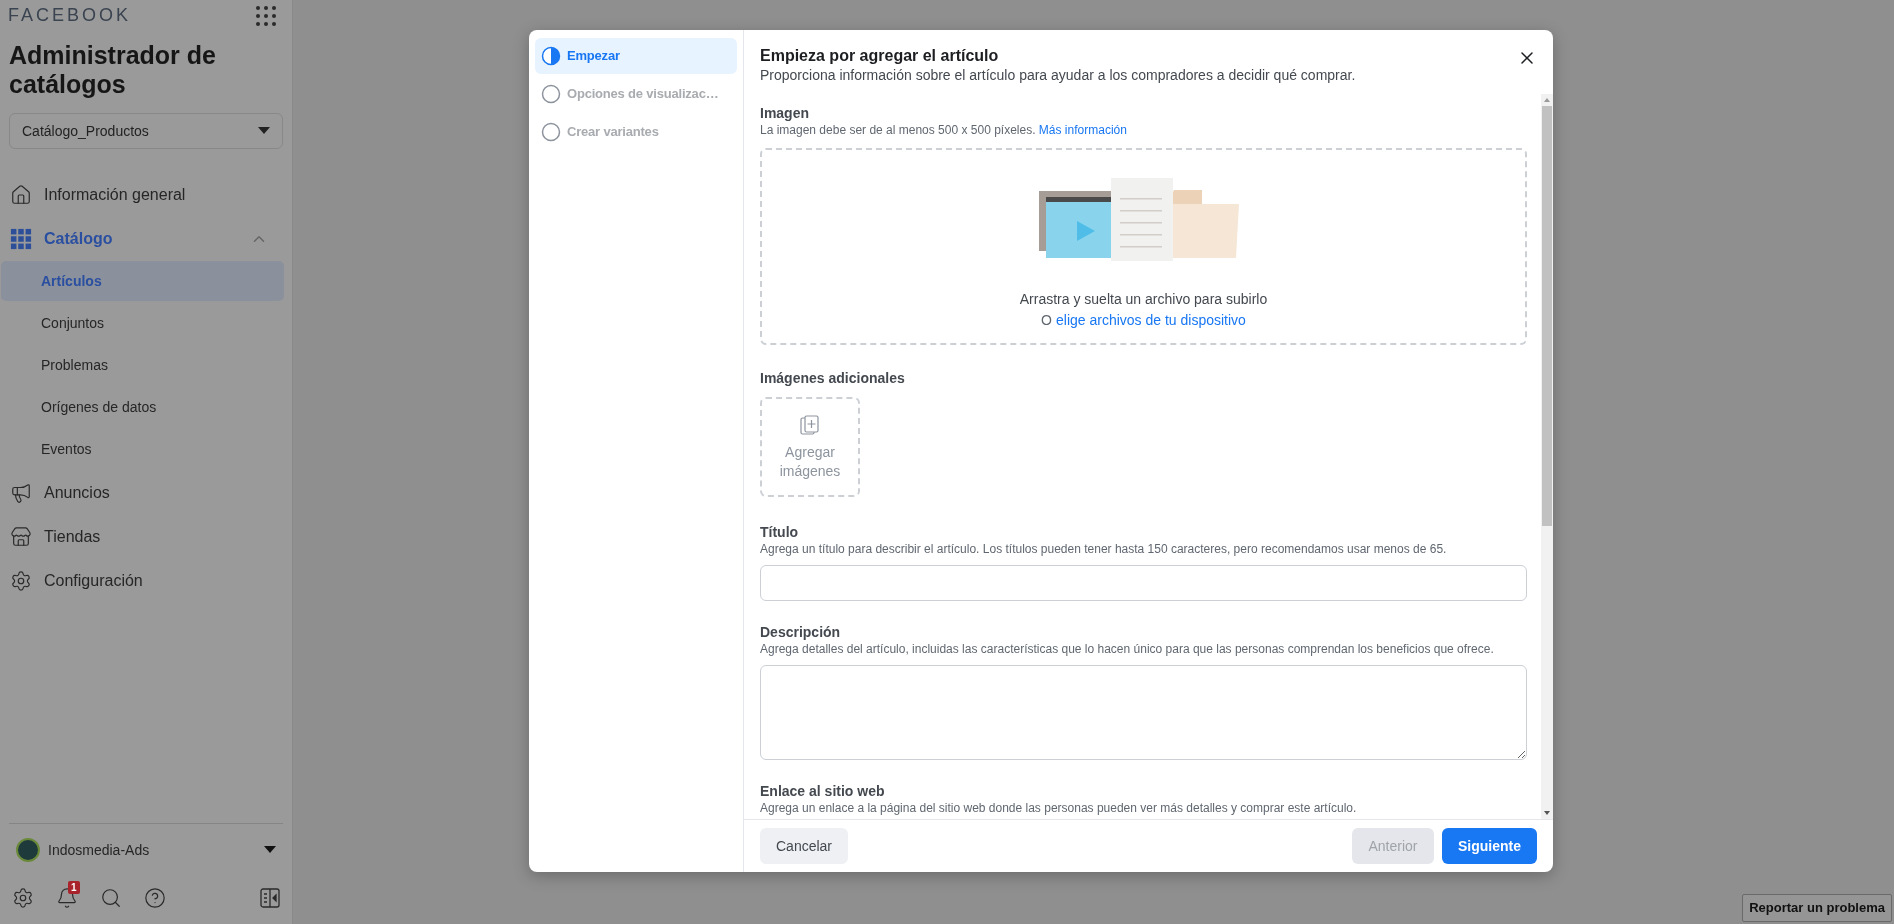 The height and width of the screenshot is (924, 1894). I want to click on field-label: Enlace al sitio web, so click(823, 791).